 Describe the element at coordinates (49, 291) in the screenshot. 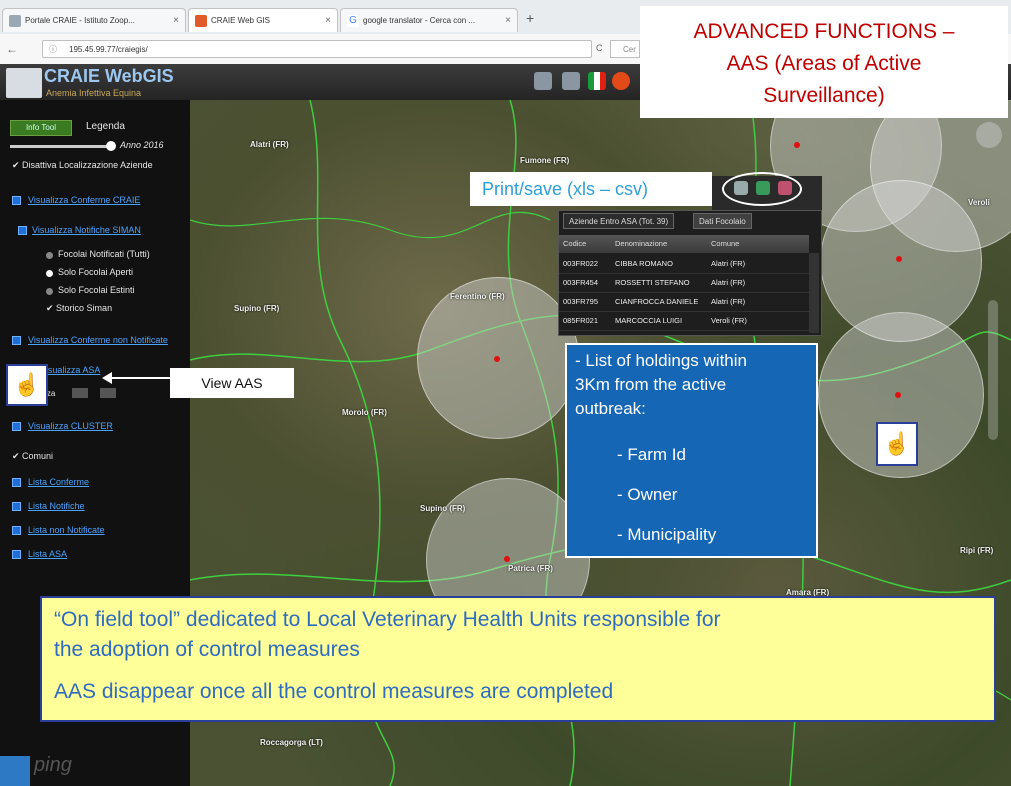

I see `radio-focolai-estinti` at that location.